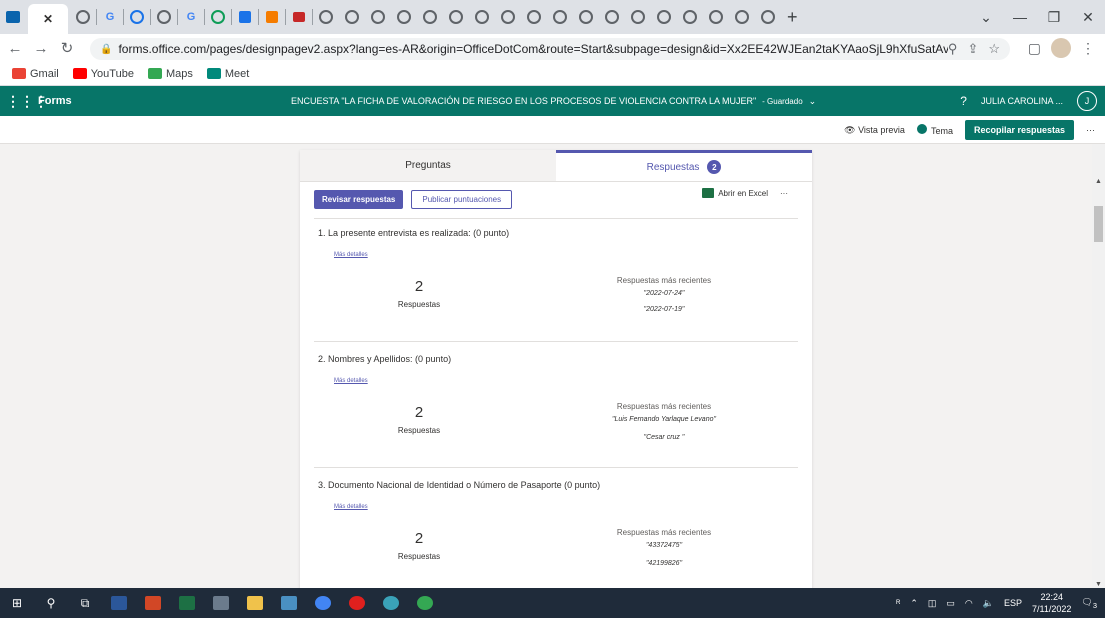 The image size is (1105, 618). I want to click on excel-taskbar-icon, so click(187, 603).